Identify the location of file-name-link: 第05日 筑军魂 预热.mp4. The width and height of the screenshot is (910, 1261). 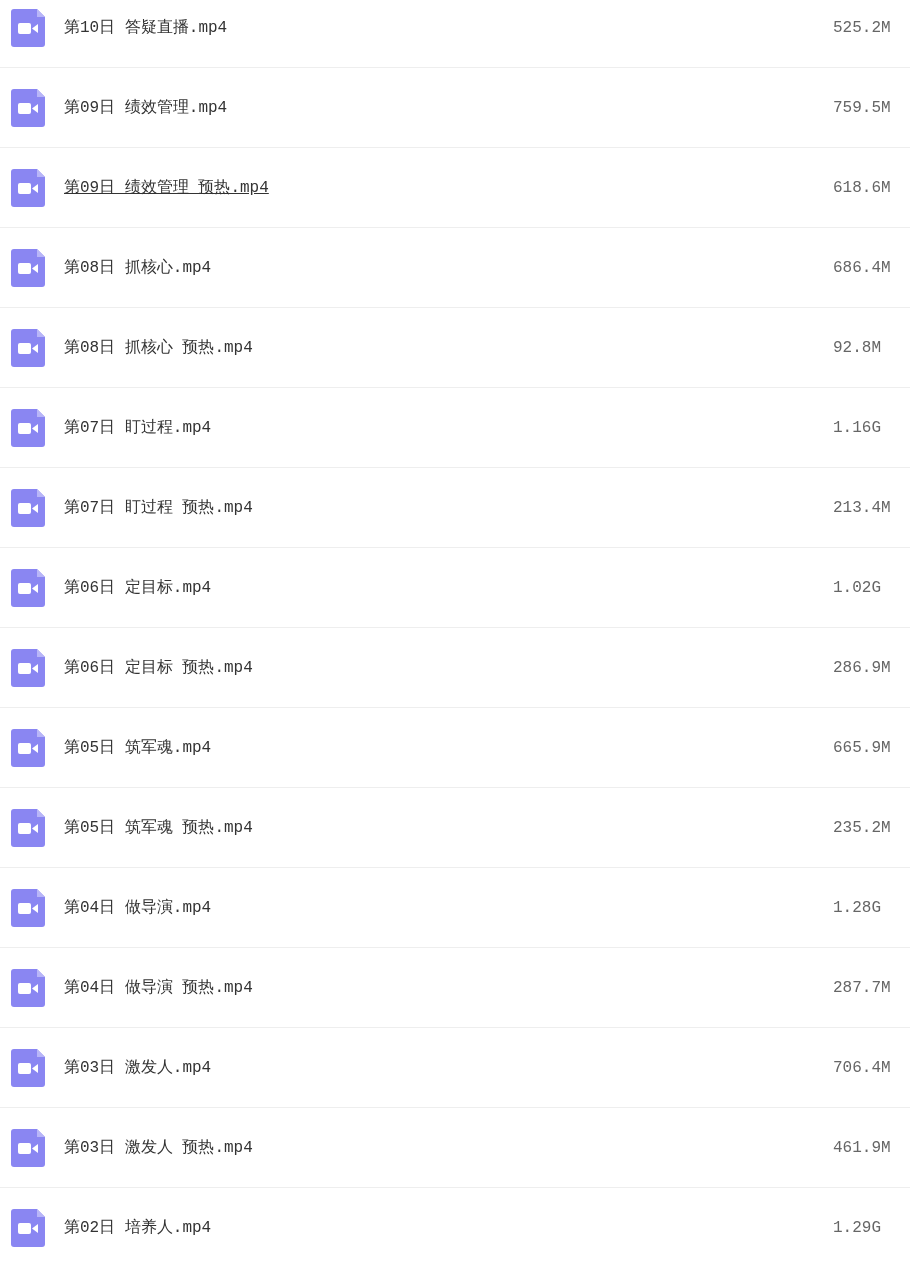
(448, 827).